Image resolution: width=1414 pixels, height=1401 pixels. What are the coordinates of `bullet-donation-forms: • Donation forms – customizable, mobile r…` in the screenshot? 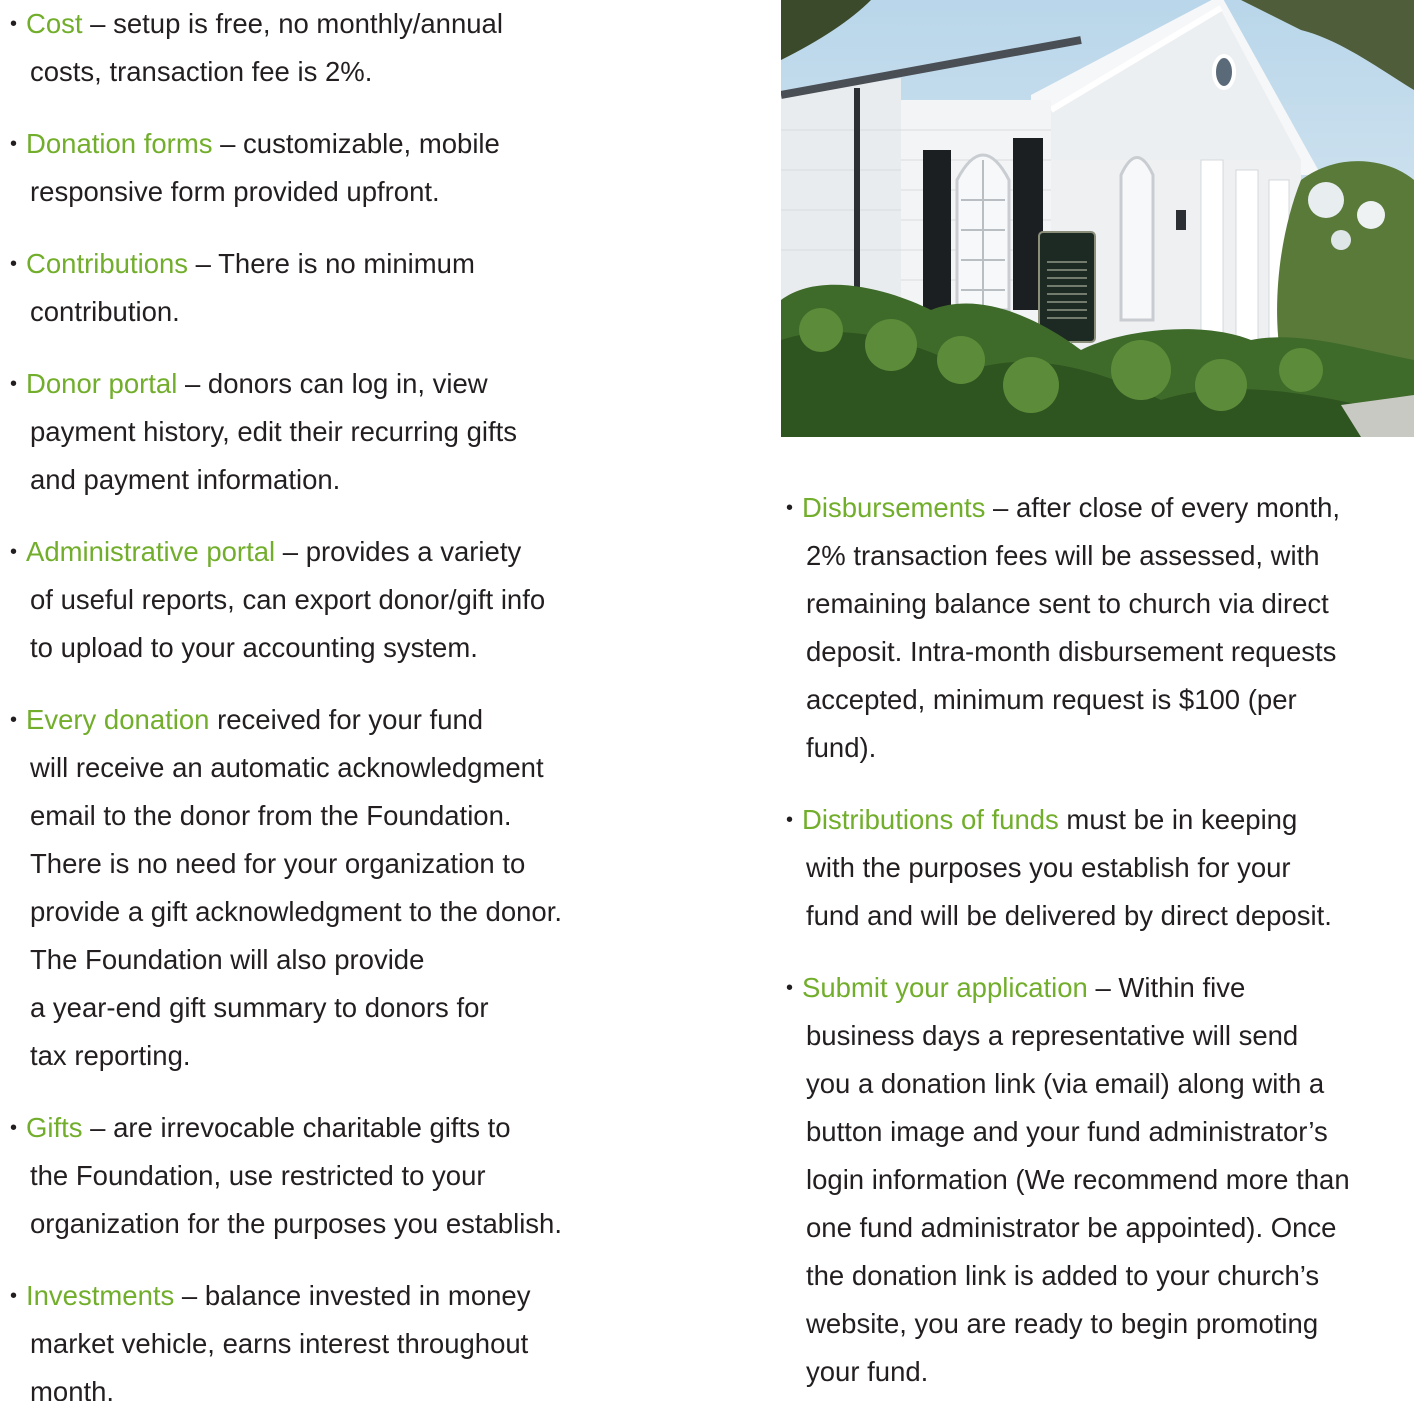 It's located at (255, 168).